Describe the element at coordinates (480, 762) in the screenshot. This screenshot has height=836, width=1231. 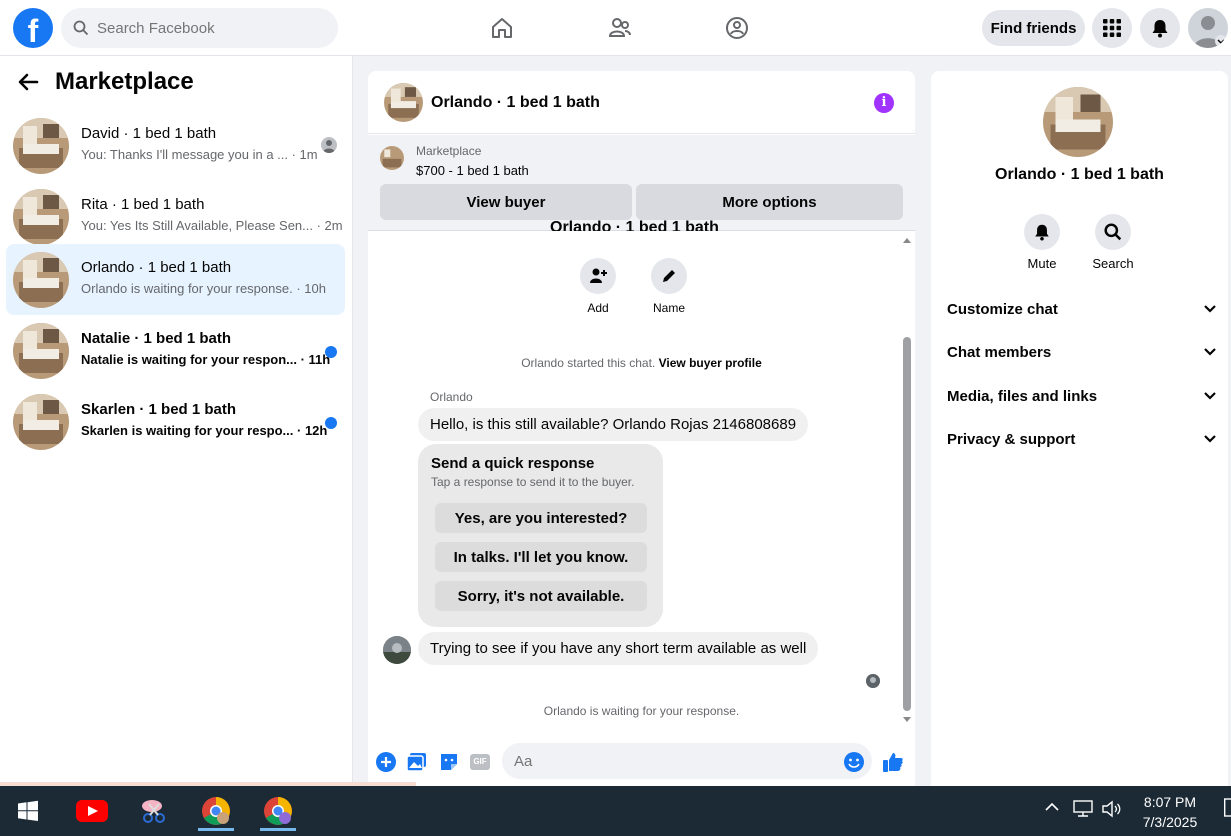
I see `gif-icon: GIF` at that location.